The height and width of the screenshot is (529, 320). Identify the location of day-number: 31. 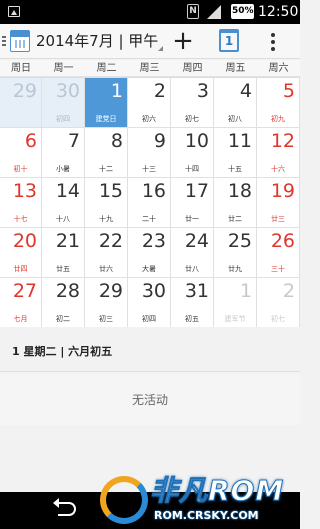
(196, 291).